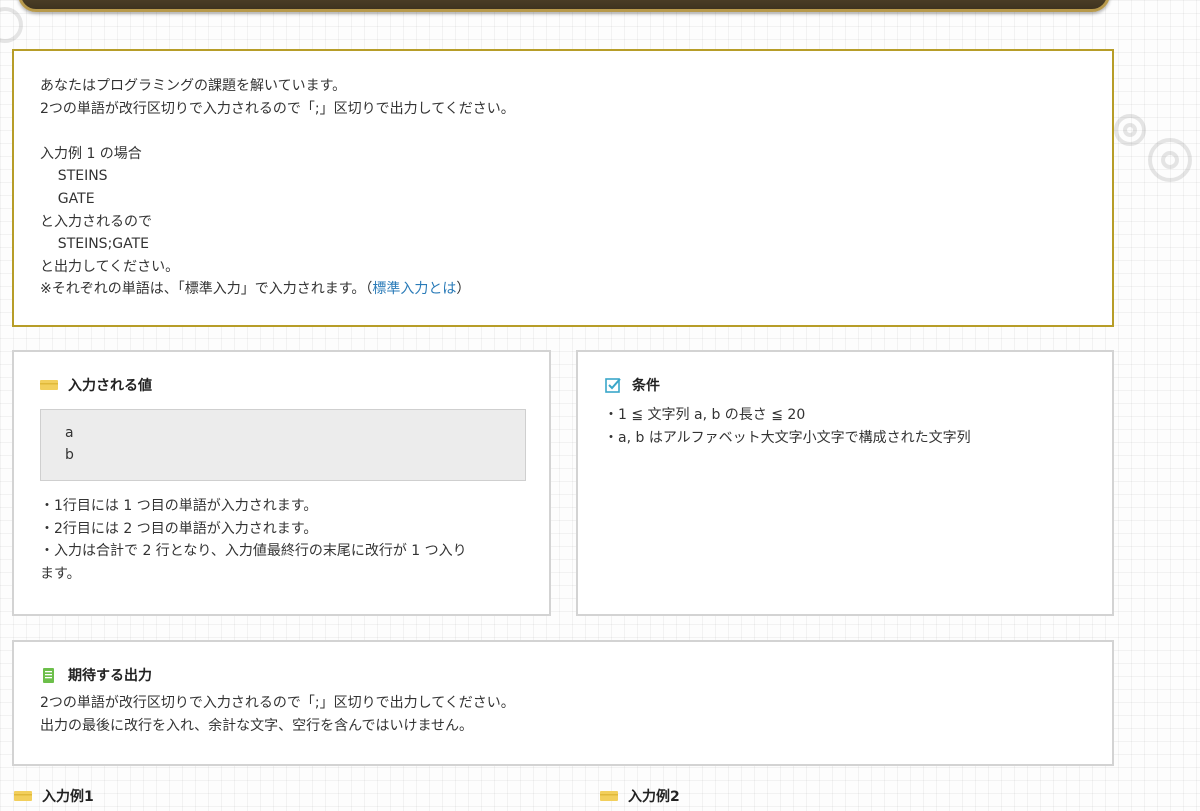 This screenshot has width=1200, height=811. I want to click on gear-decoration-icon, so click(1153, 148).